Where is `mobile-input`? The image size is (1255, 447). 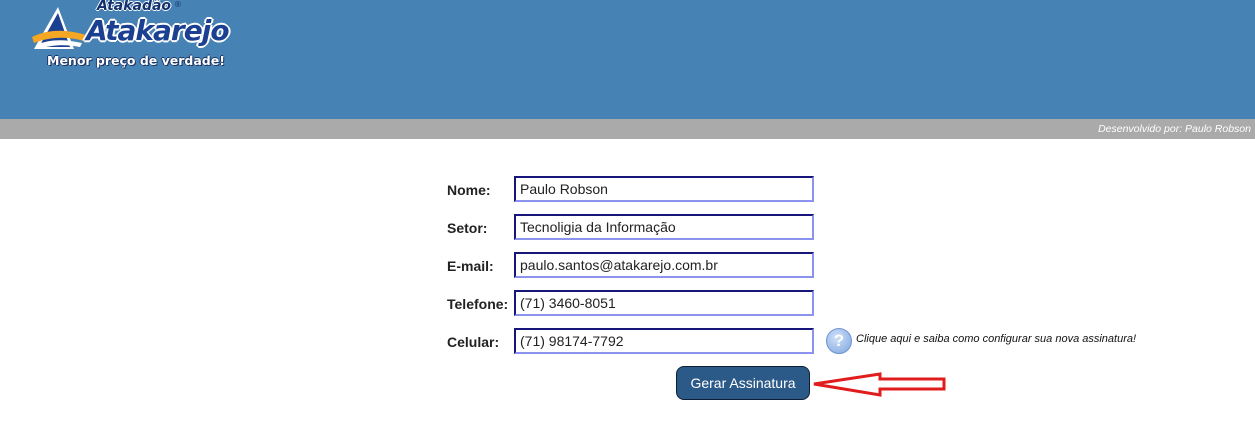 mobile-input is located at coordinates (664, 341).